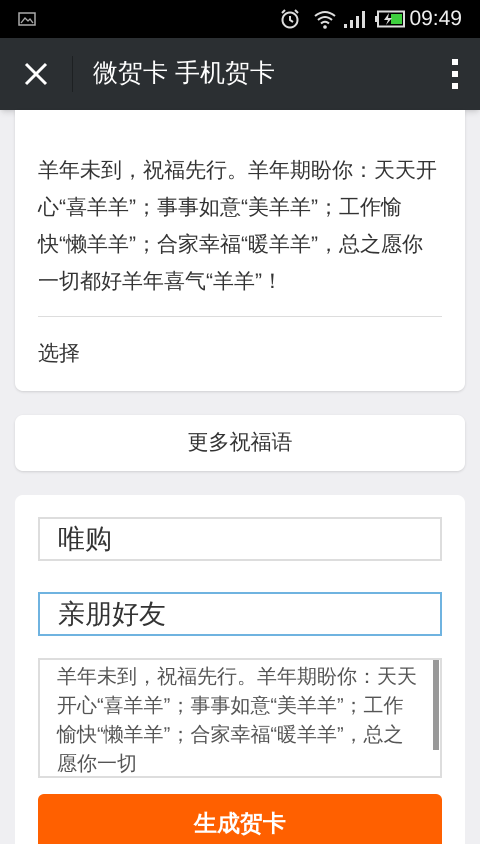  Describe the element at coordinates (238, 226) in the screenshot. I see `greeting-message: 羊年未到，祝福先行。羊年期盼你：天天开心“喜羊羊”；事事如意“美羊羊”；工作愉快“懒羊羊”；合家幸福“暖羊羊”，总之愿你一切都好羊年喜气“羊羊”！` at that location.